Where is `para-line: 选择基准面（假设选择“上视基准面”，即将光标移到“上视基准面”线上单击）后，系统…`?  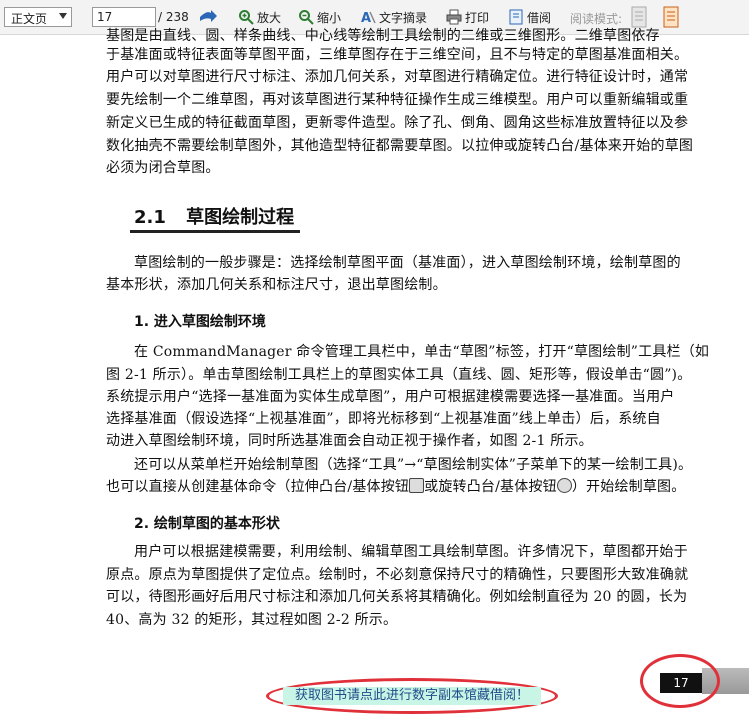 para-line: 选择基准面（假设选择“上视基准面”，即将光标移到“上视基准面”线上单击）后，系统… is located at coordinates (383, 419).